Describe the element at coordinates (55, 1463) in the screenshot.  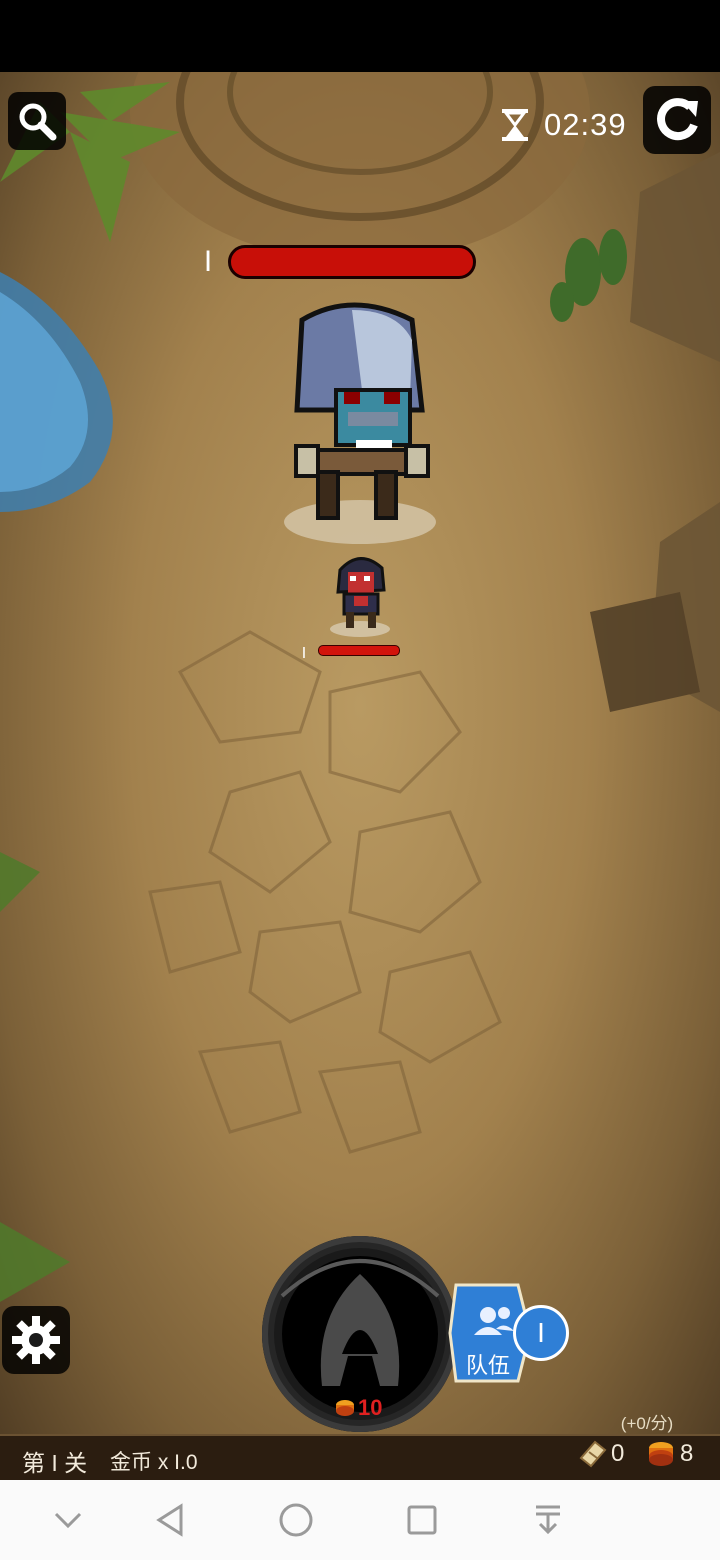
I see `stage-label: 第 I 关` at that location.